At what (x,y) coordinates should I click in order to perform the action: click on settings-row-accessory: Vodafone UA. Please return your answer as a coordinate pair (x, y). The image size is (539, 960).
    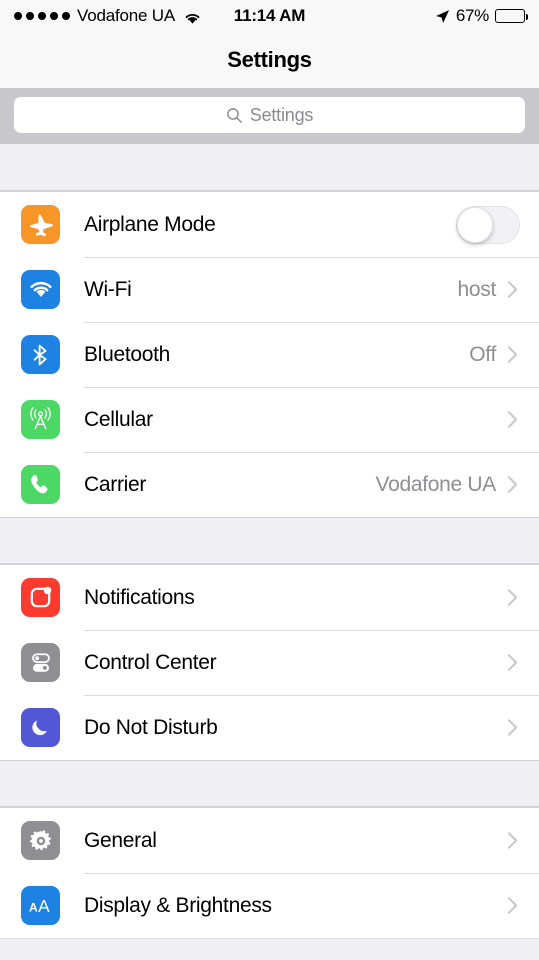
    Looking at the image, I should click on (447, 485).